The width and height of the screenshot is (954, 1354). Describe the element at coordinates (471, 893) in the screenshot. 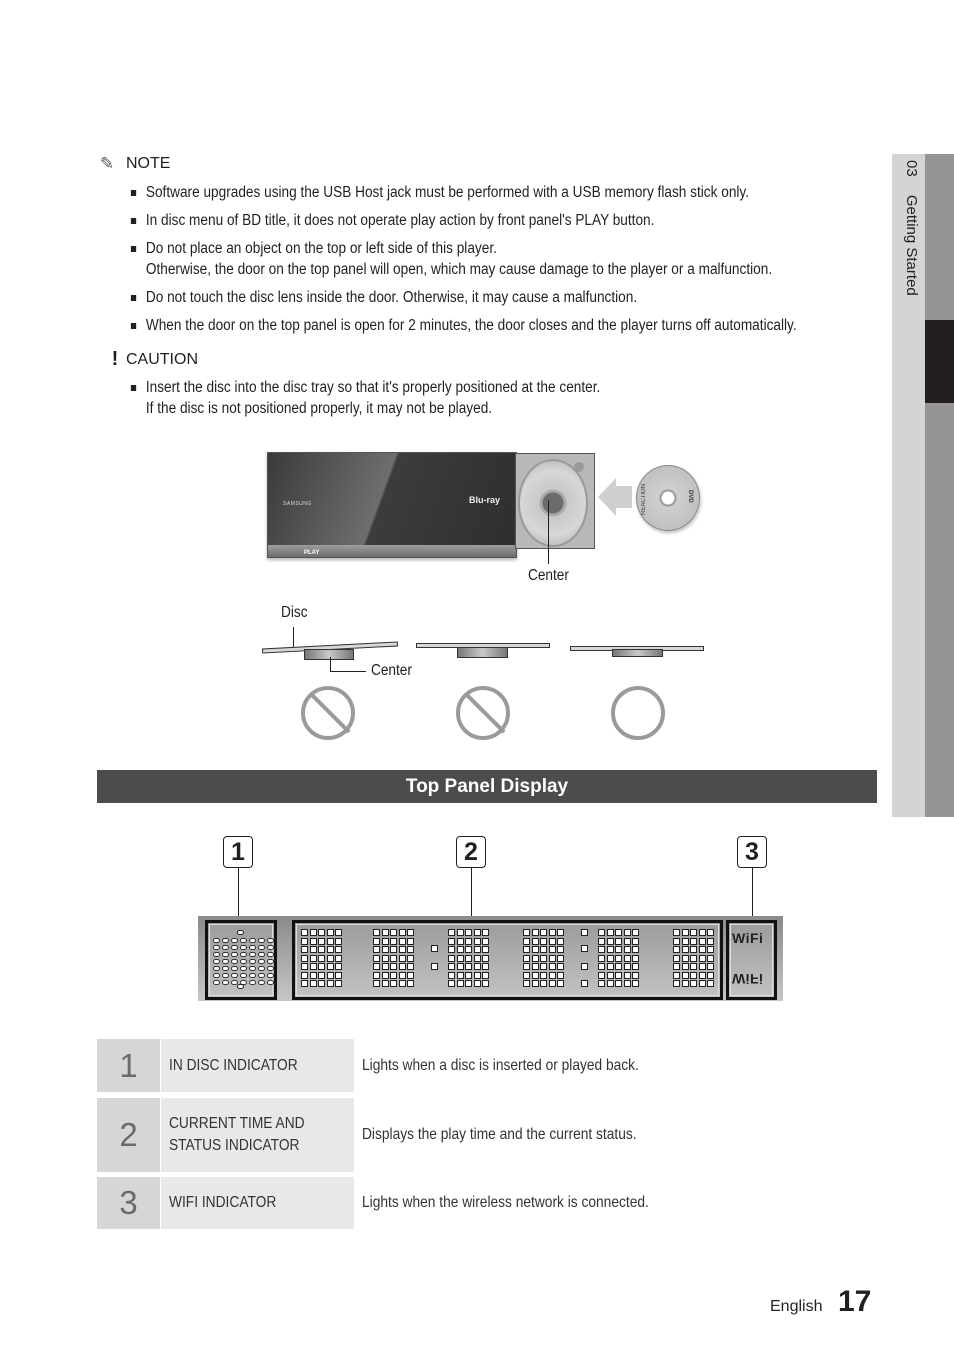

I see `callout-2-leader` at that location.